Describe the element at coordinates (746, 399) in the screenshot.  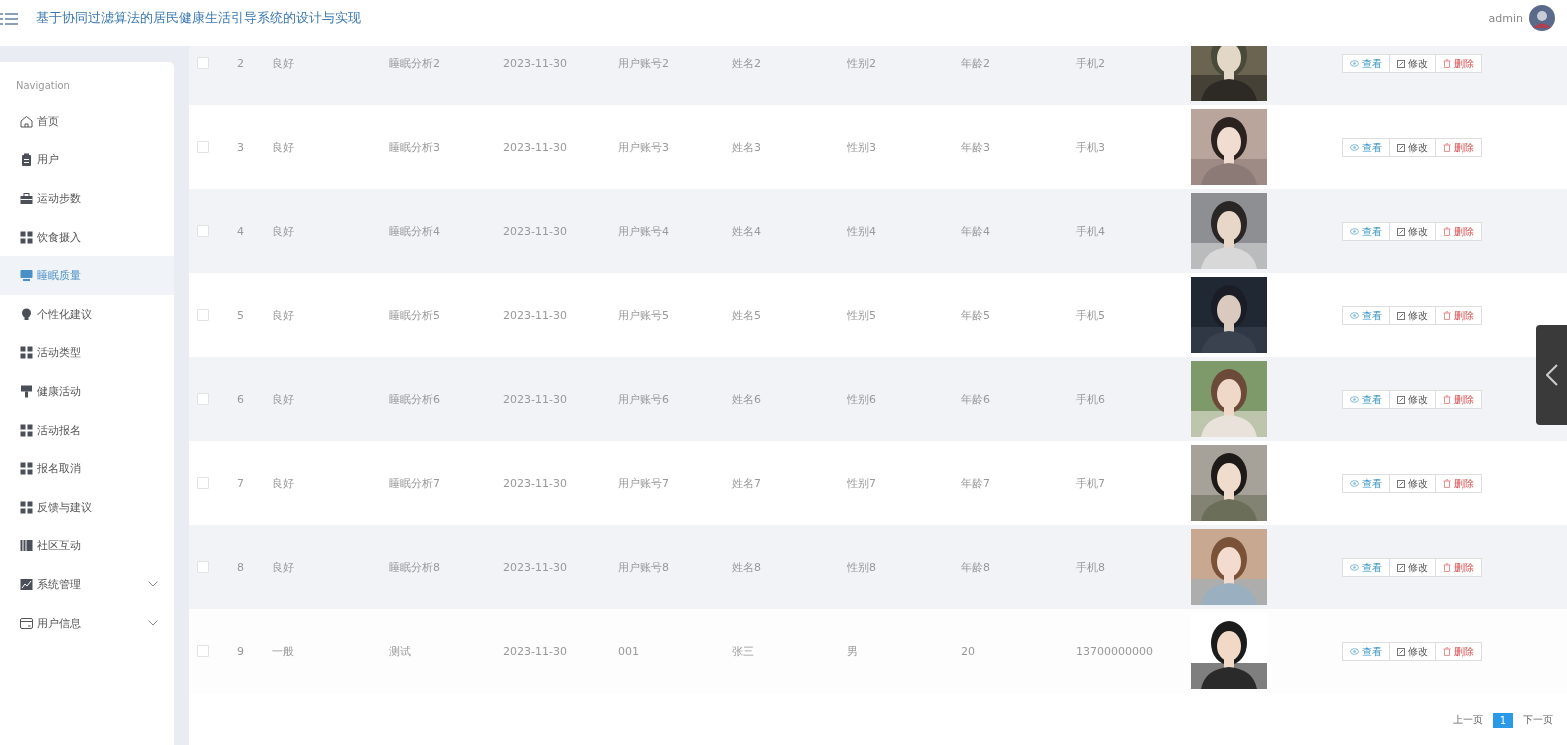
I see `table-cell: 姓名6` at that location.